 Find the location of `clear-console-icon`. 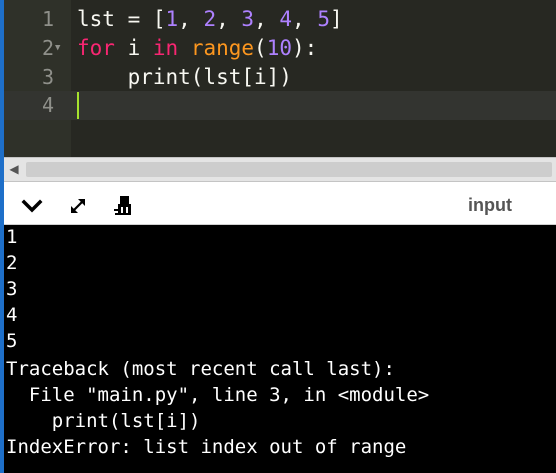

clear-console-icon is located at coordinates (124, 206).